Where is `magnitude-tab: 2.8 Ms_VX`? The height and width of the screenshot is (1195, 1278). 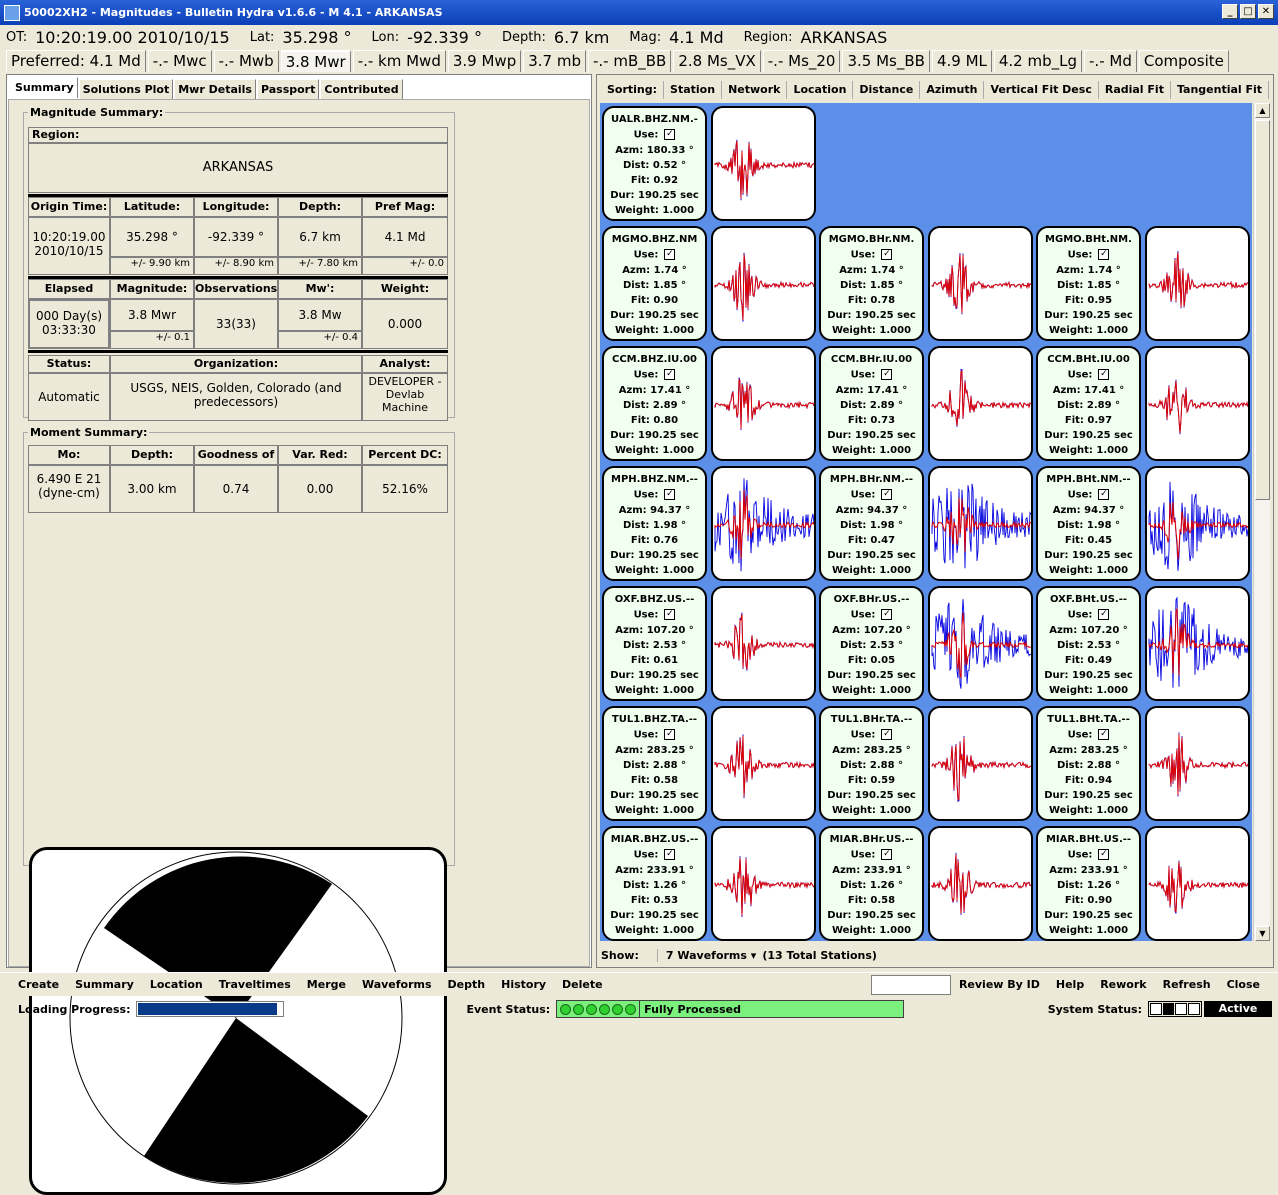 magnitude-tab: 2.8 Ms_VX is located at coordinates (717, 61).